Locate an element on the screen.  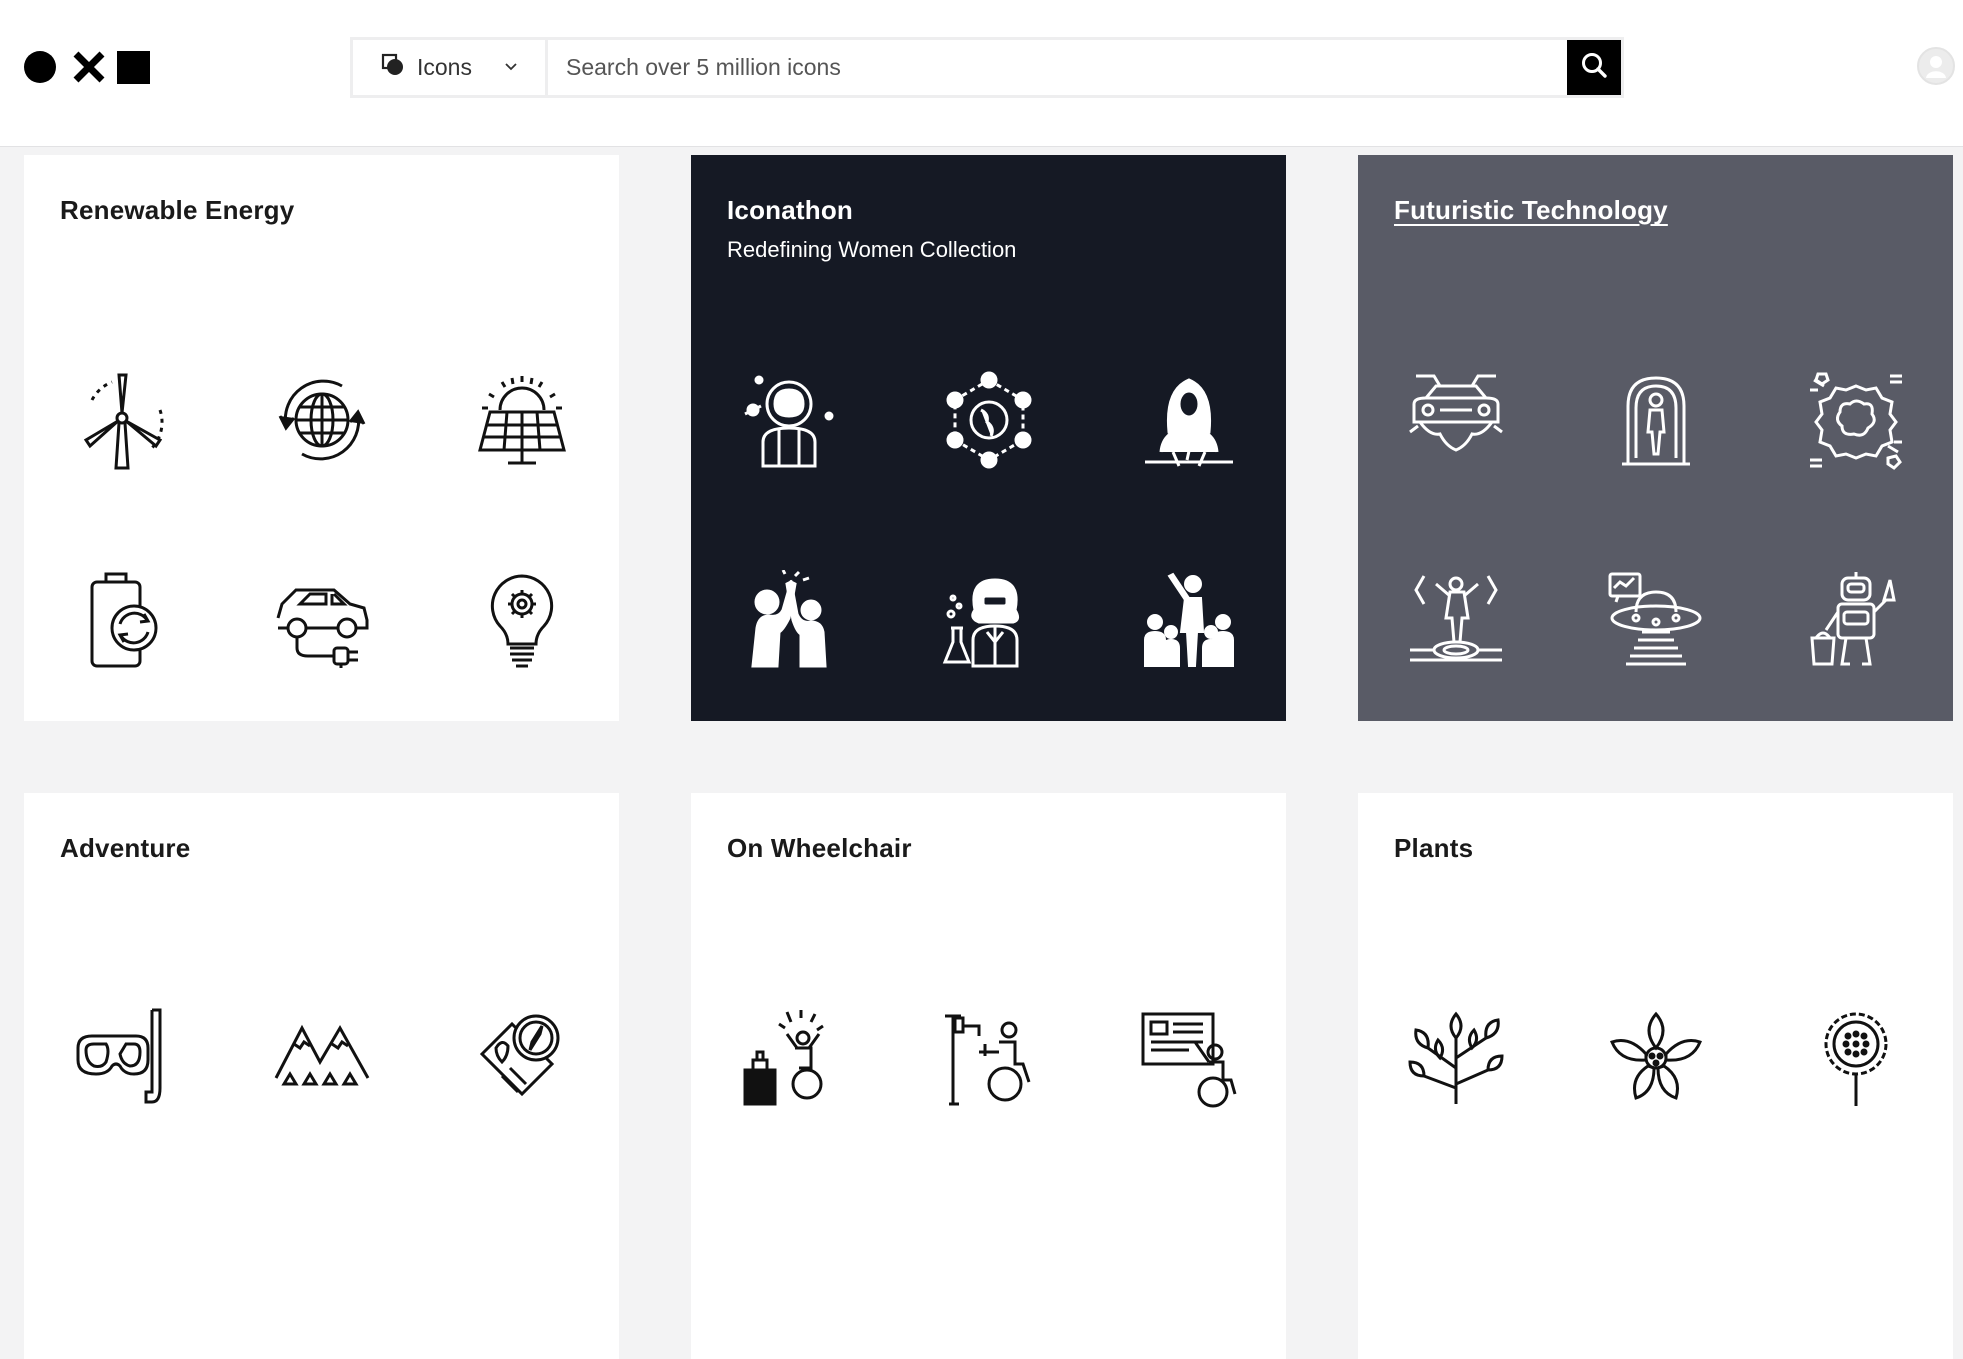
search-bar: Icons is located at coordinates (987, 67).